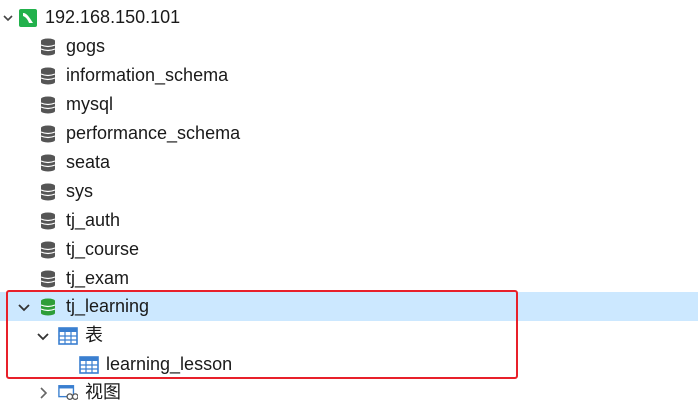 This screenshot has width=698, height=406. I want to click on database-row: information_schema, so click(349, 75).